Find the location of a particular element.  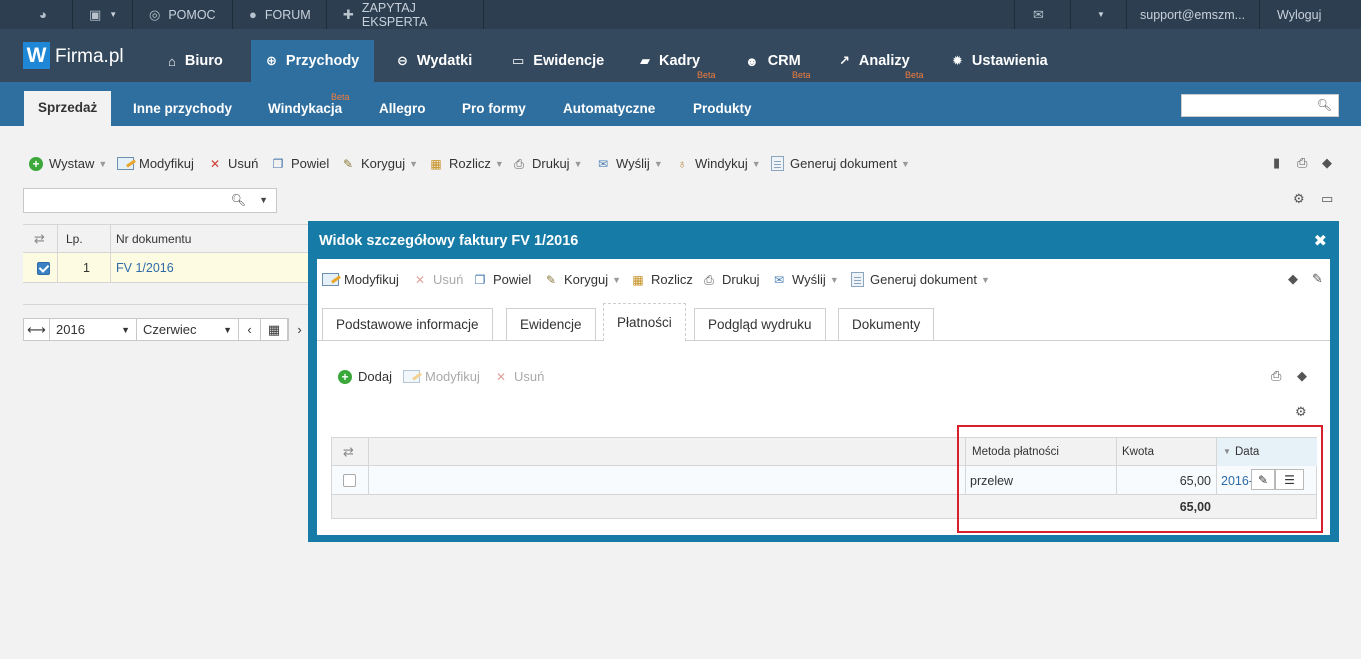

calendar-icon: ▦ is located at coordinates (274, 329).